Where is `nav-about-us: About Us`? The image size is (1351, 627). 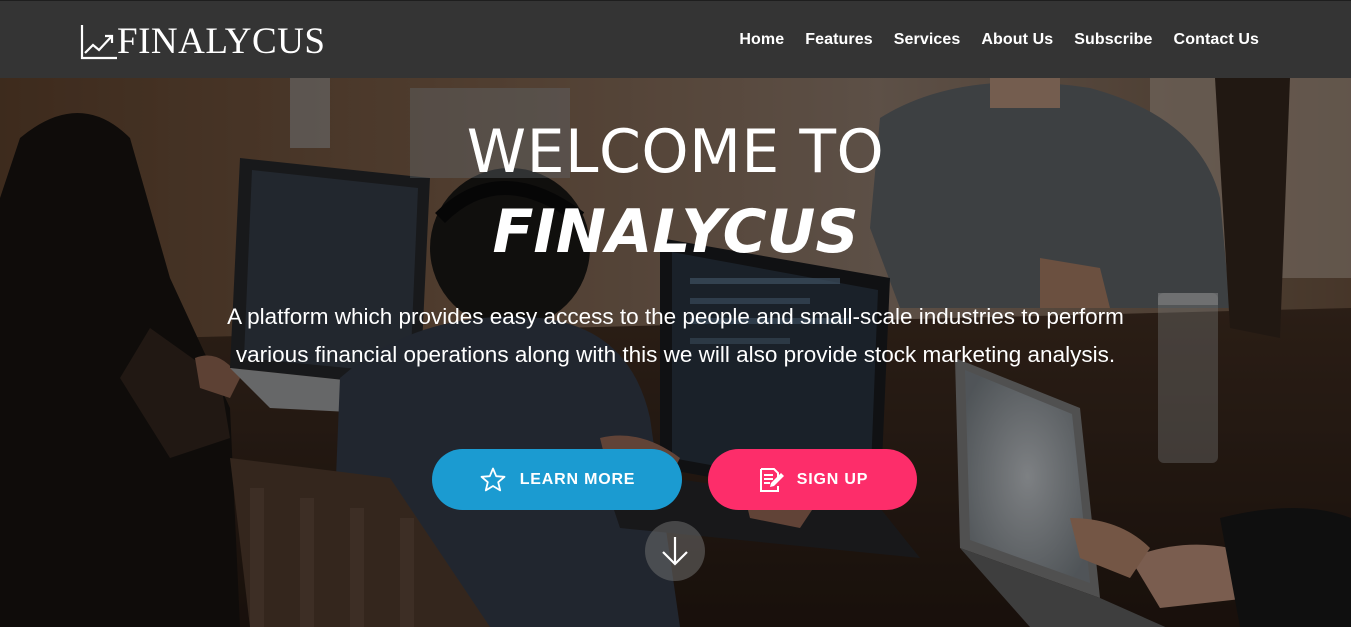 nav-about-us: About Us is located at coordinates (1017, 40).